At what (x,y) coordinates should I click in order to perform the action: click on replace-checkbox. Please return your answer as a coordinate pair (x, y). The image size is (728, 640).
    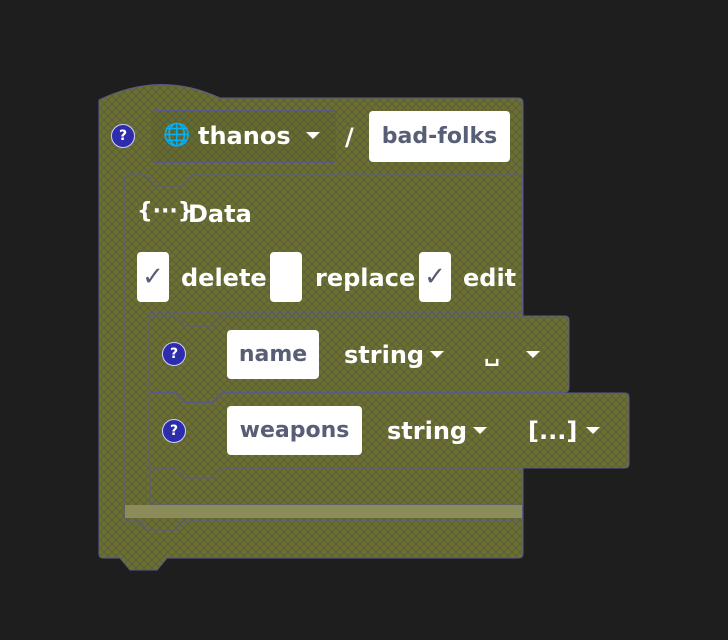
    Looking at the image, I should click on (286, 277).